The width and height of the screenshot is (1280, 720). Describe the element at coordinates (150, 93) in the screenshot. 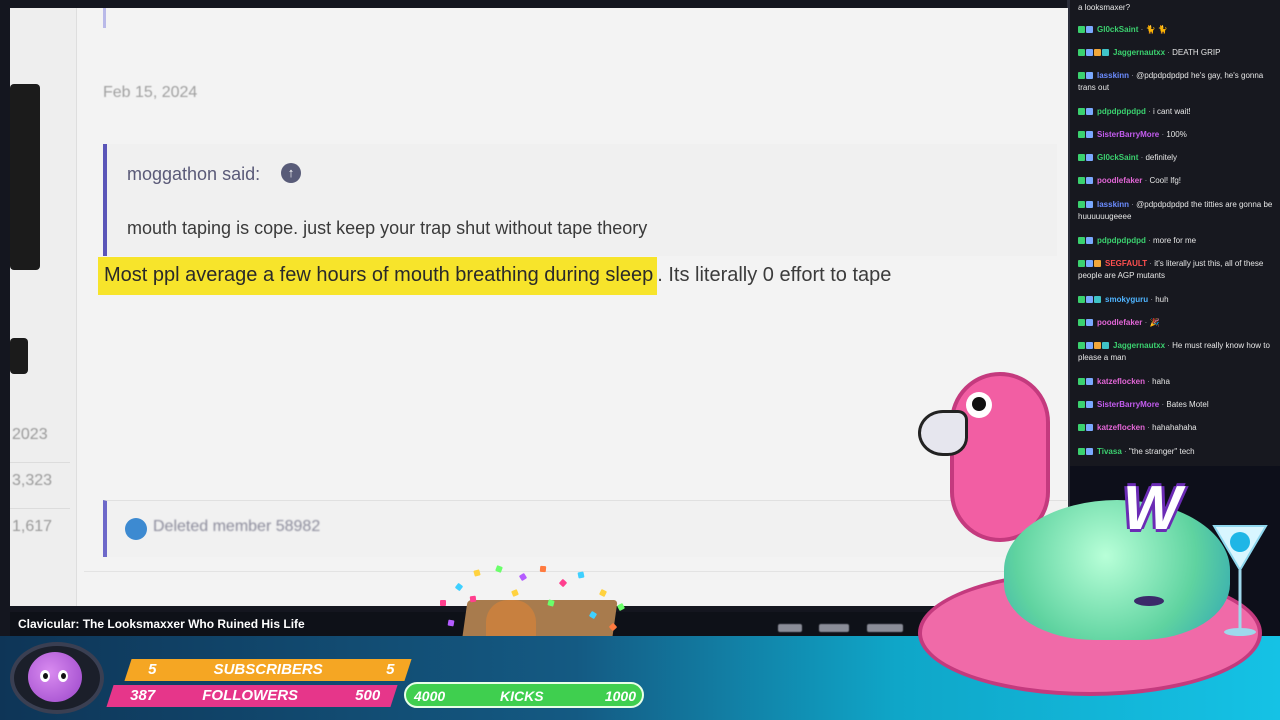

I see `post-date: Feb 15, 2024` at that location.